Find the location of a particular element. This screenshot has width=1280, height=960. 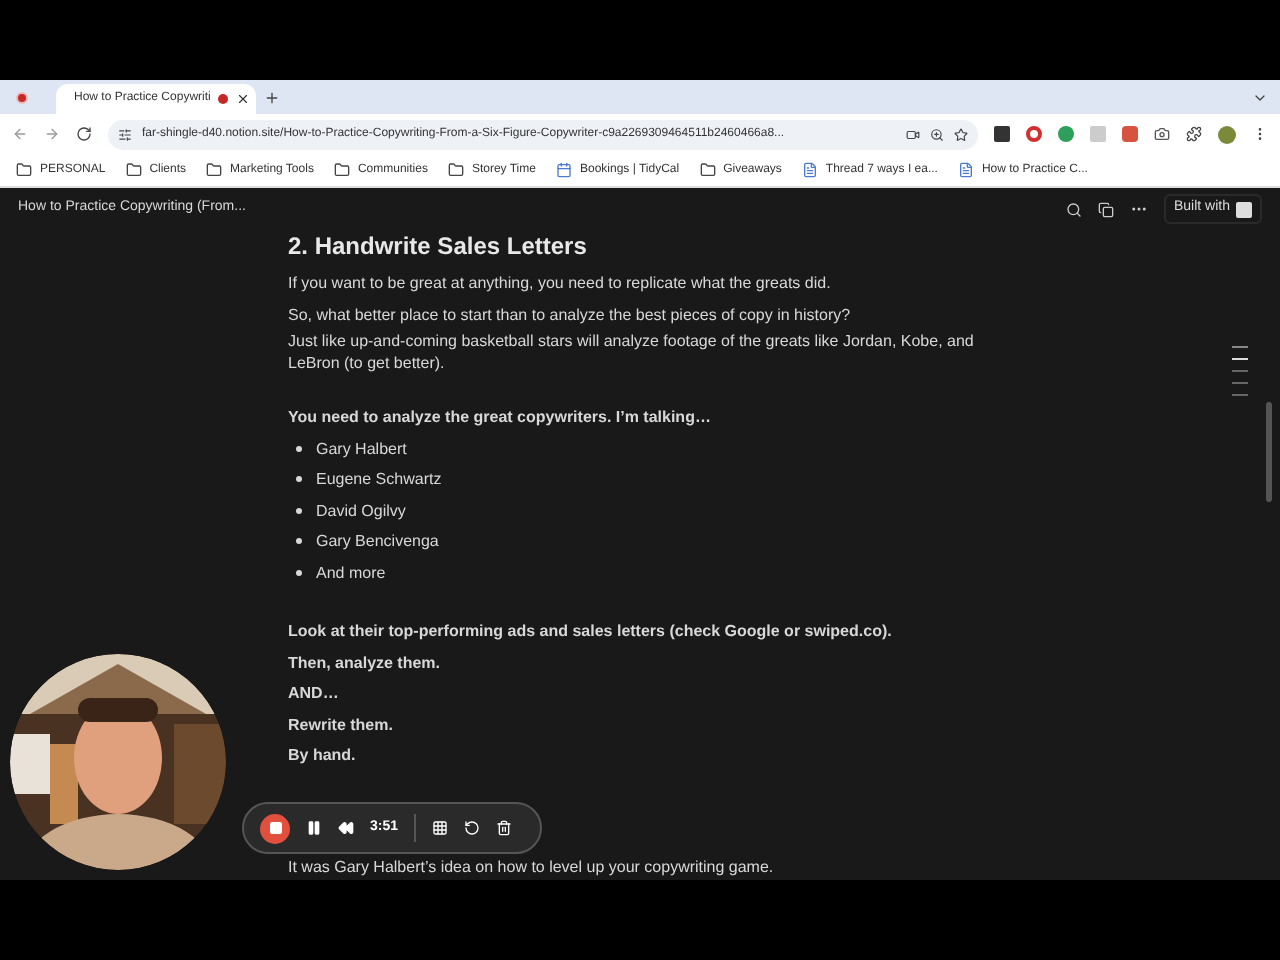

paragraph: Just like up-and-coming basketball stars will analyze footage of the greats like Jordan, Kobe, and LeBron (to get better). is located at coordinates (632, 352).